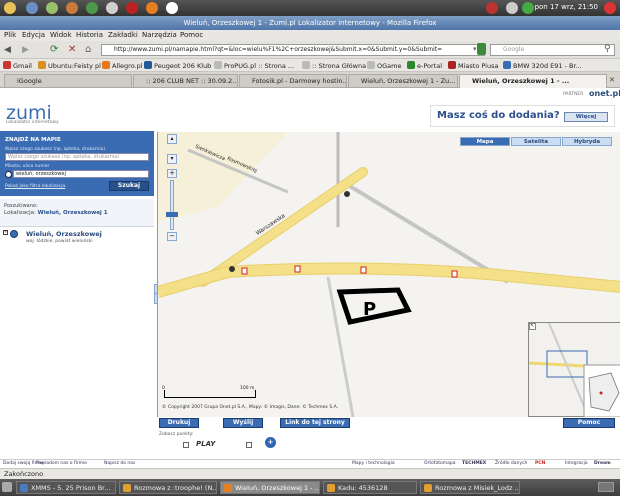 This screenshot has height=496, width=620. What do you see at coordinates (179, 423) in the screenshot?
I see `print-button: Drukuj` at bounding box center [179, 423].